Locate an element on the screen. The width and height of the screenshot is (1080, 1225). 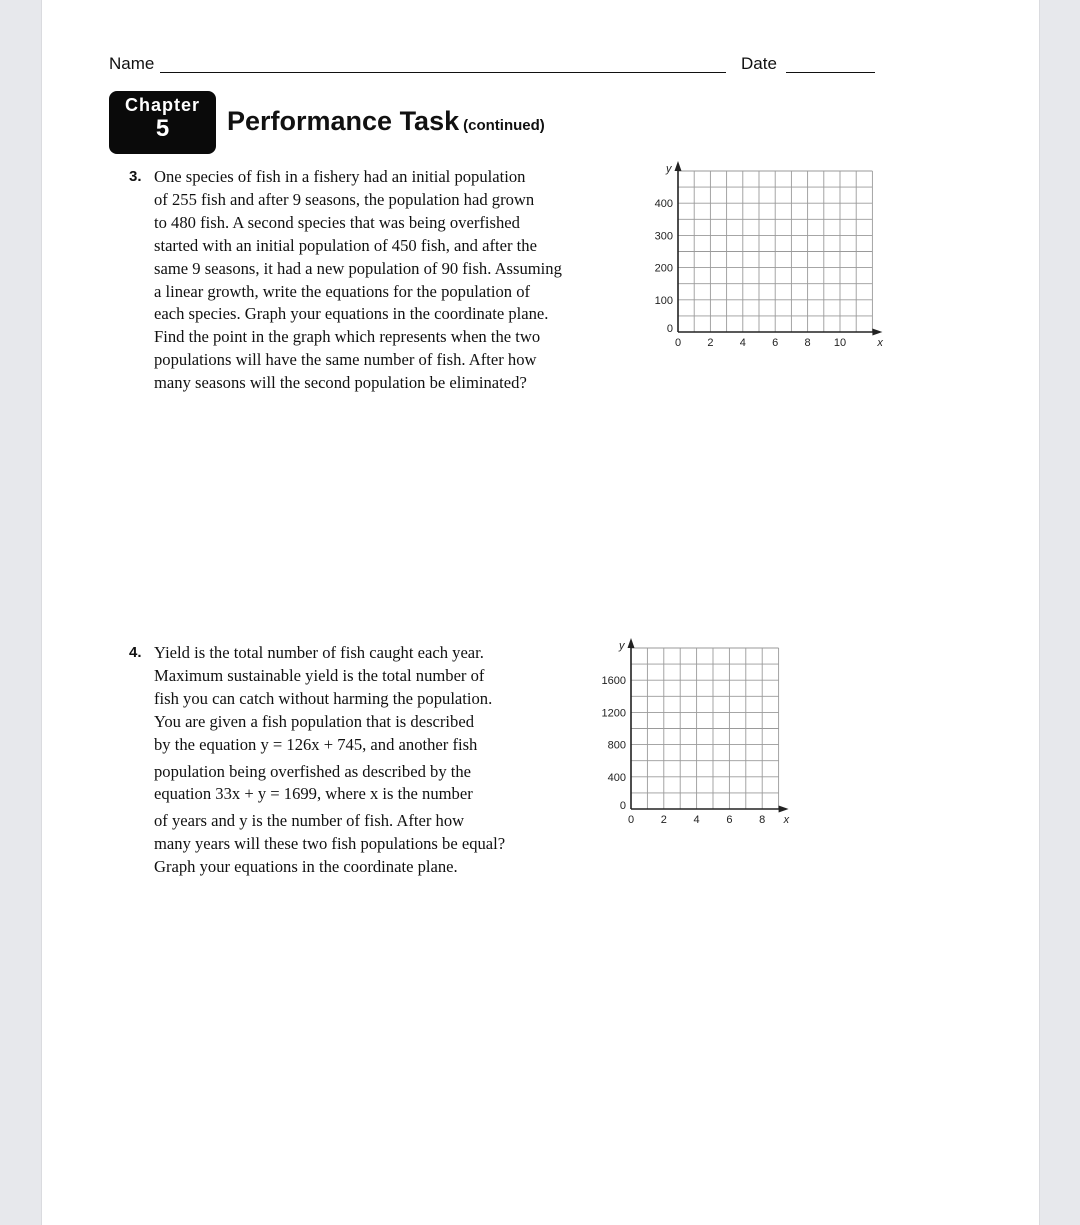
page-title: Performance Task (continued) is located at coordinates (386, 121).